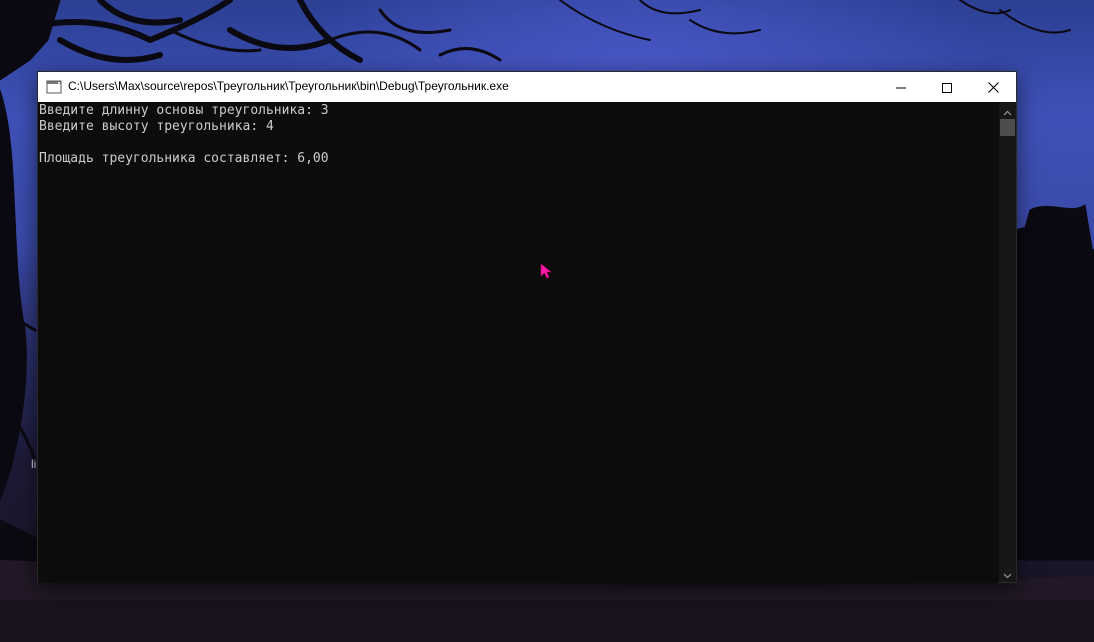 Image resolution: width=1094 pixels, height=642 pixels. Describe the element at coordinates (184, 158) in the screenshot. I see `console-line: Площадь треугольника составляет: 6,00` at that location.